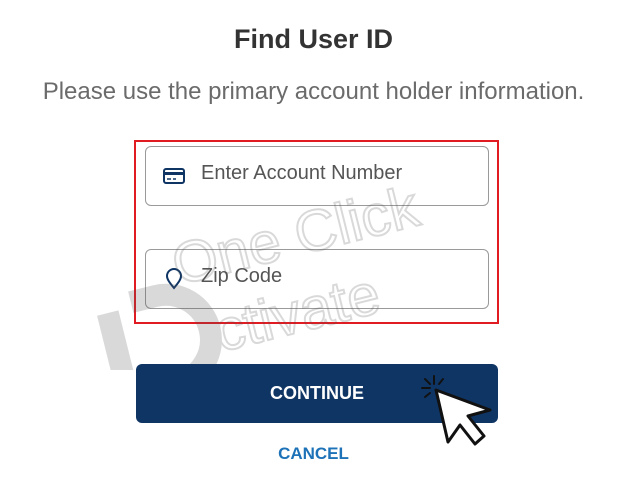 The height and width of the screenshot is (483, 627). What do you see at coordinates (317, 393) in the screenshot?
I see `continue-button: CONTINUE` at bounding box center [317, 393].